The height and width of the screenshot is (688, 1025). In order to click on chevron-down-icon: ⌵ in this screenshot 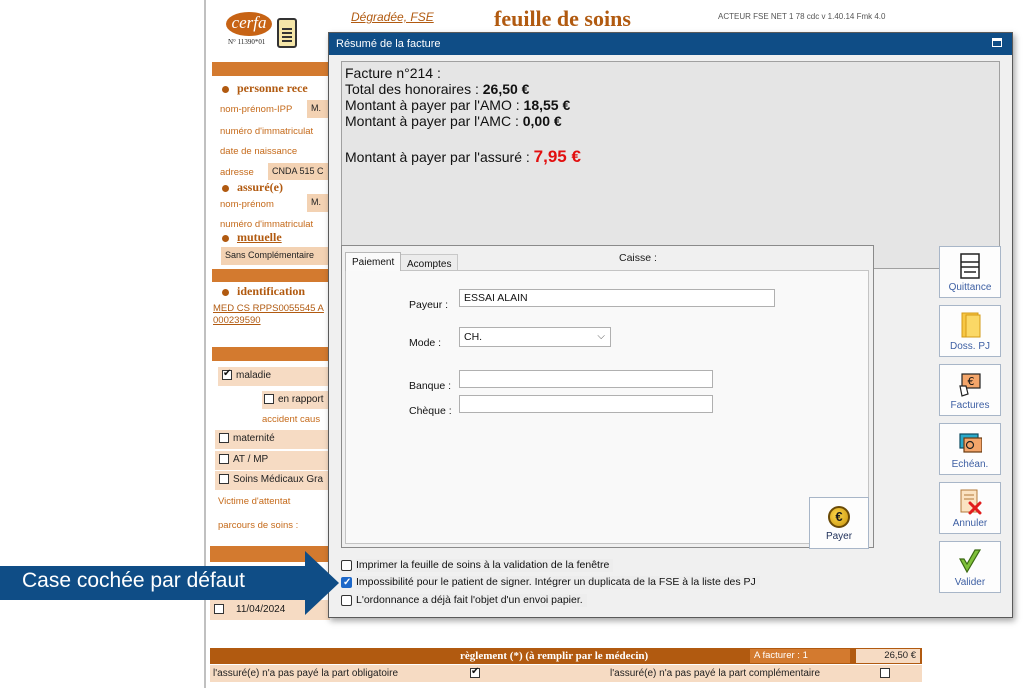, I will do `click(601, 336)`.